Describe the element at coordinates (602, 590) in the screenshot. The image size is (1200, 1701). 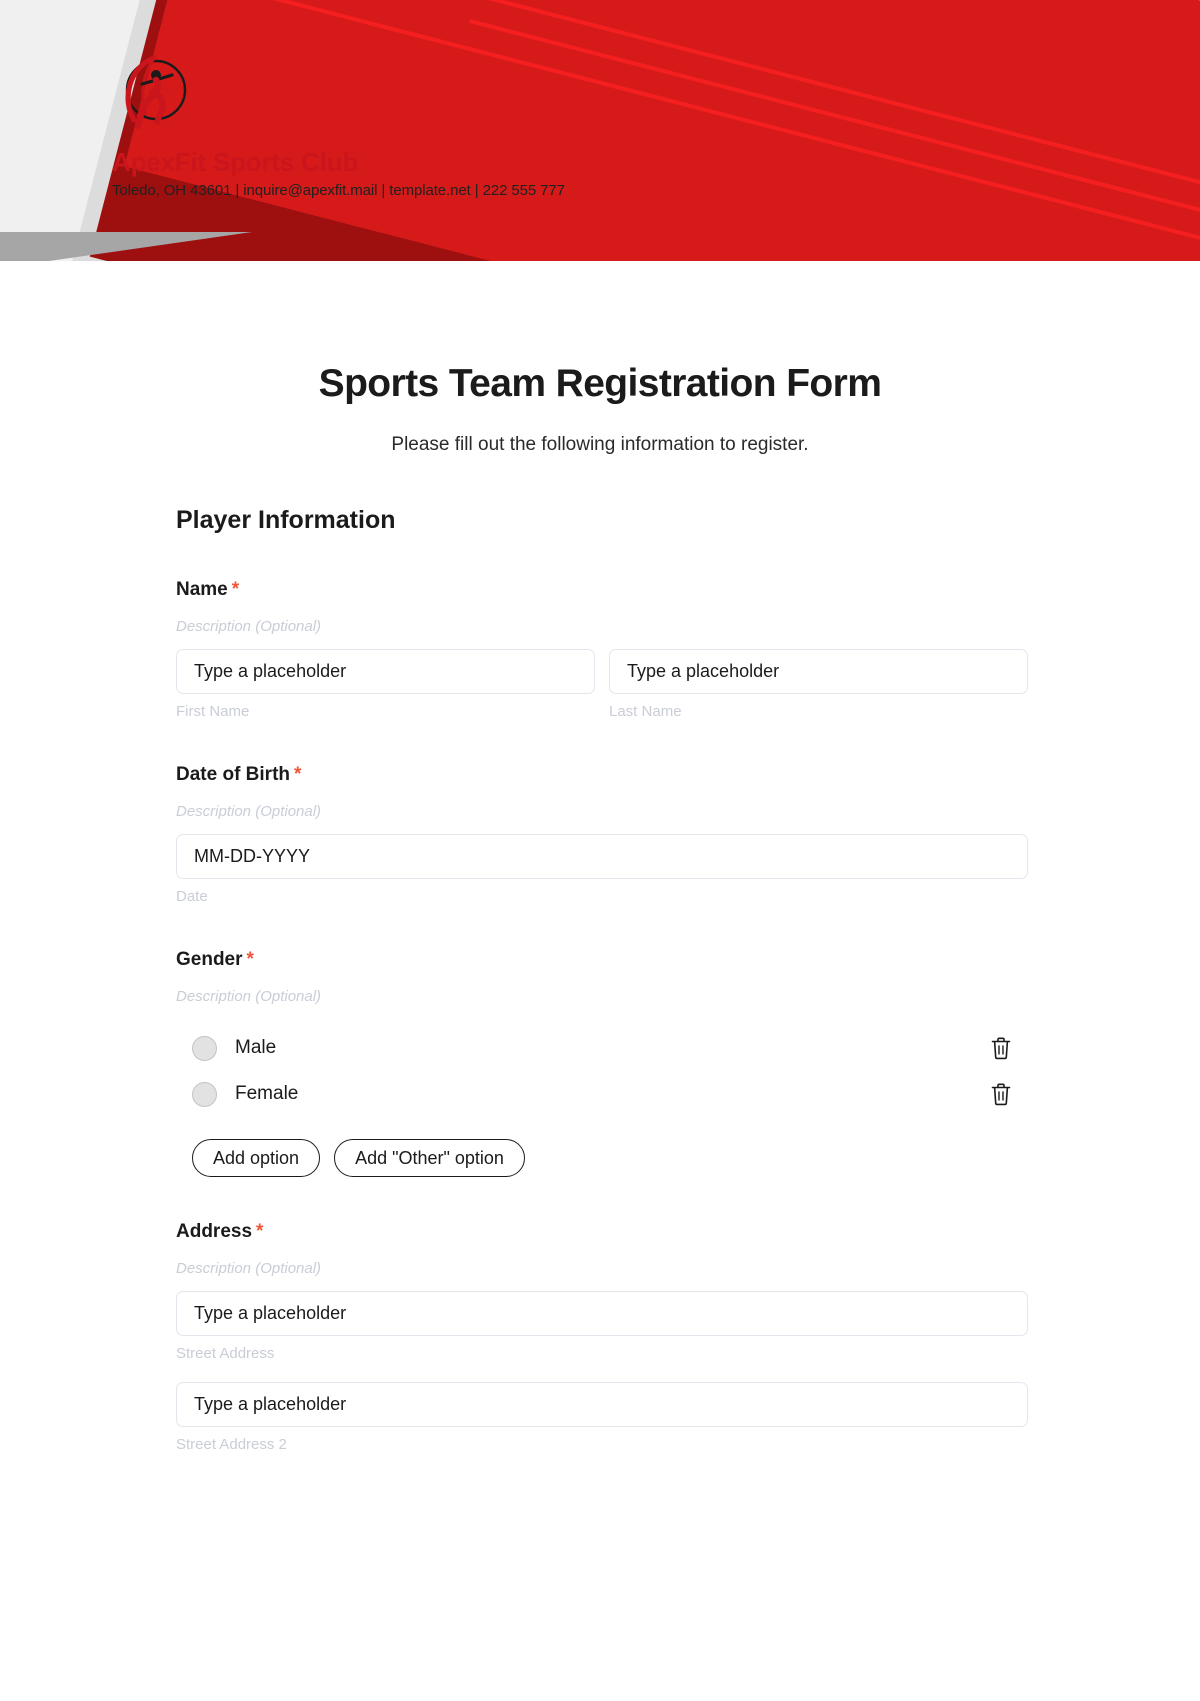
I see `field-label-name: Name *` at that location.